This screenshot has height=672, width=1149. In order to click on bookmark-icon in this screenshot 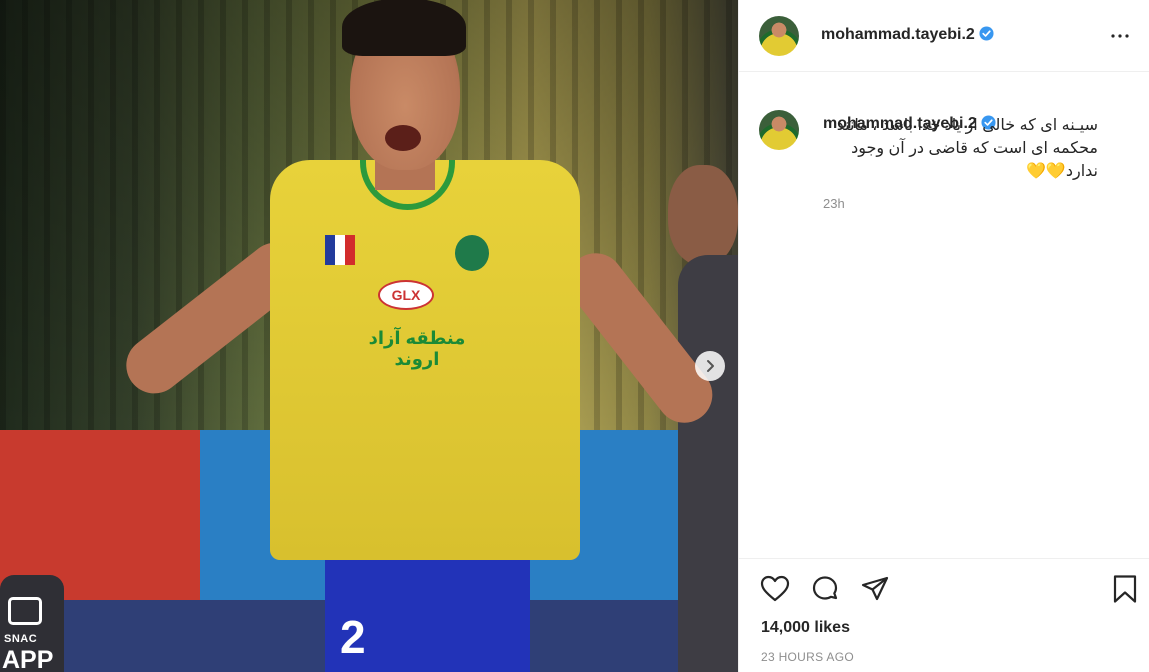, I will do `click(1125, 589)`.